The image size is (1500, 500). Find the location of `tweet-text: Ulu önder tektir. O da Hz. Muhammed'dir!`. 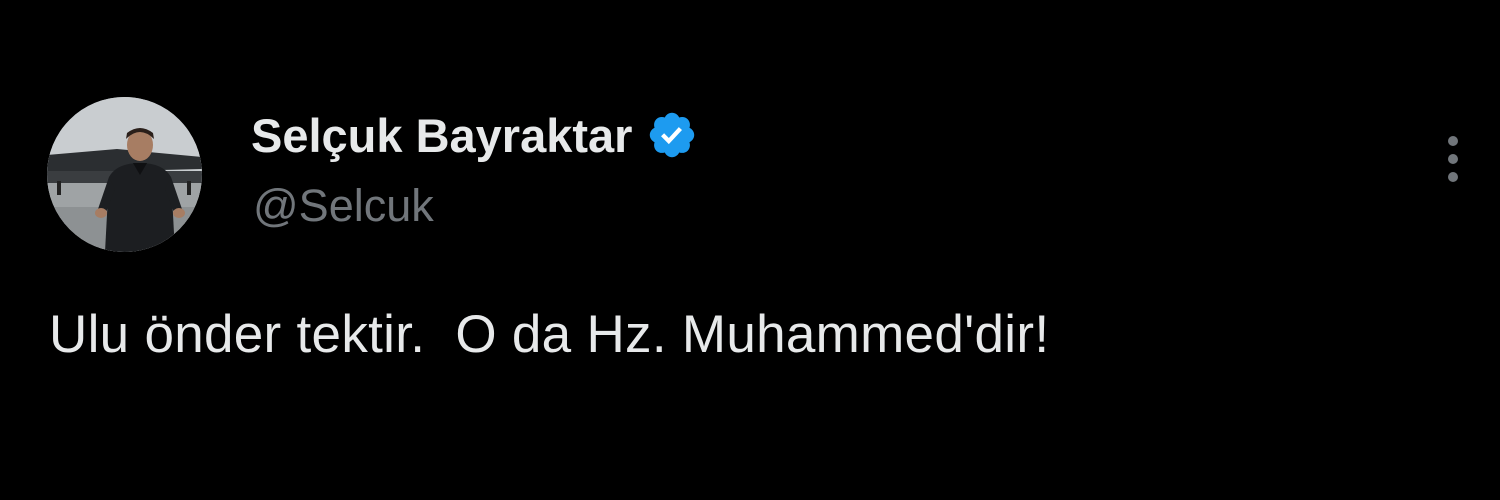

tweet-text: Ulu önder tektir. O da Hz. Muhammed'dir! is located at coordinates (549, 334).